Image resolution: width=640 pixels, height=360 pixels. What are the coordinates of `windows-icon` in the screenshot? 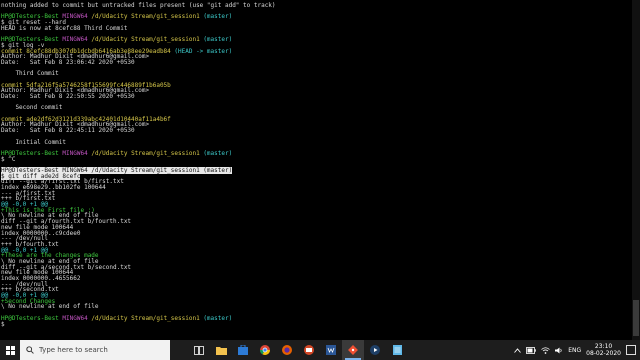 It's located at (10, 350).